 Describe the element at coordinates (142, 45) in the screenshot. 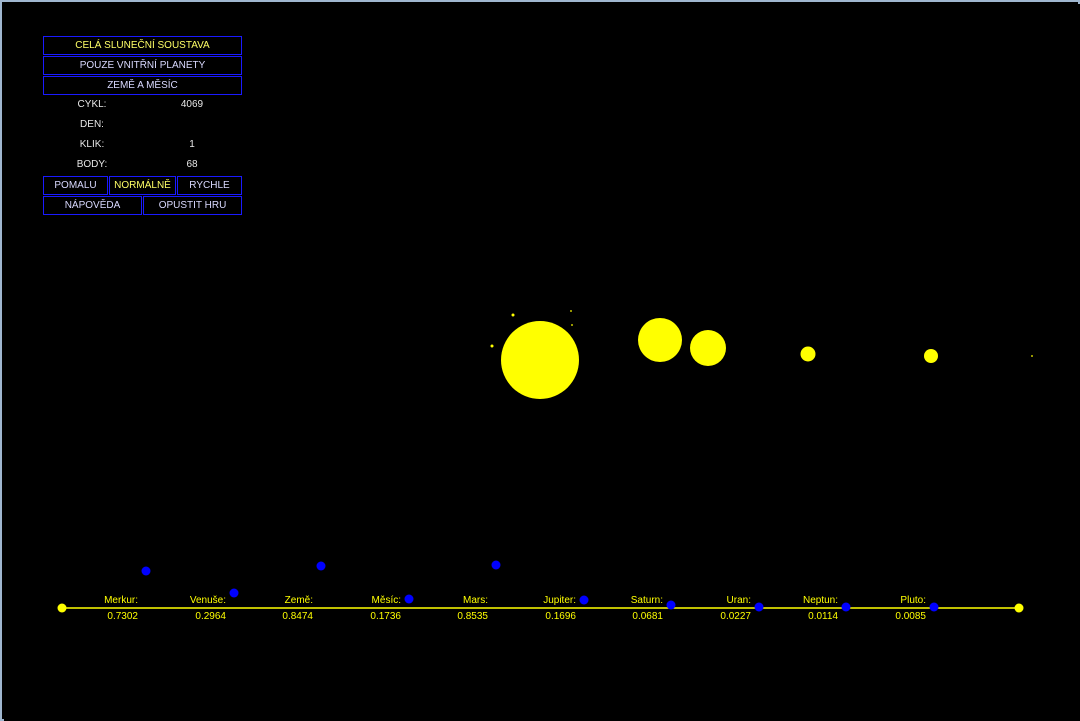

I see `whole-system-button: CELÁ SLUNEČNÍ SOUSTAVA` at that location.